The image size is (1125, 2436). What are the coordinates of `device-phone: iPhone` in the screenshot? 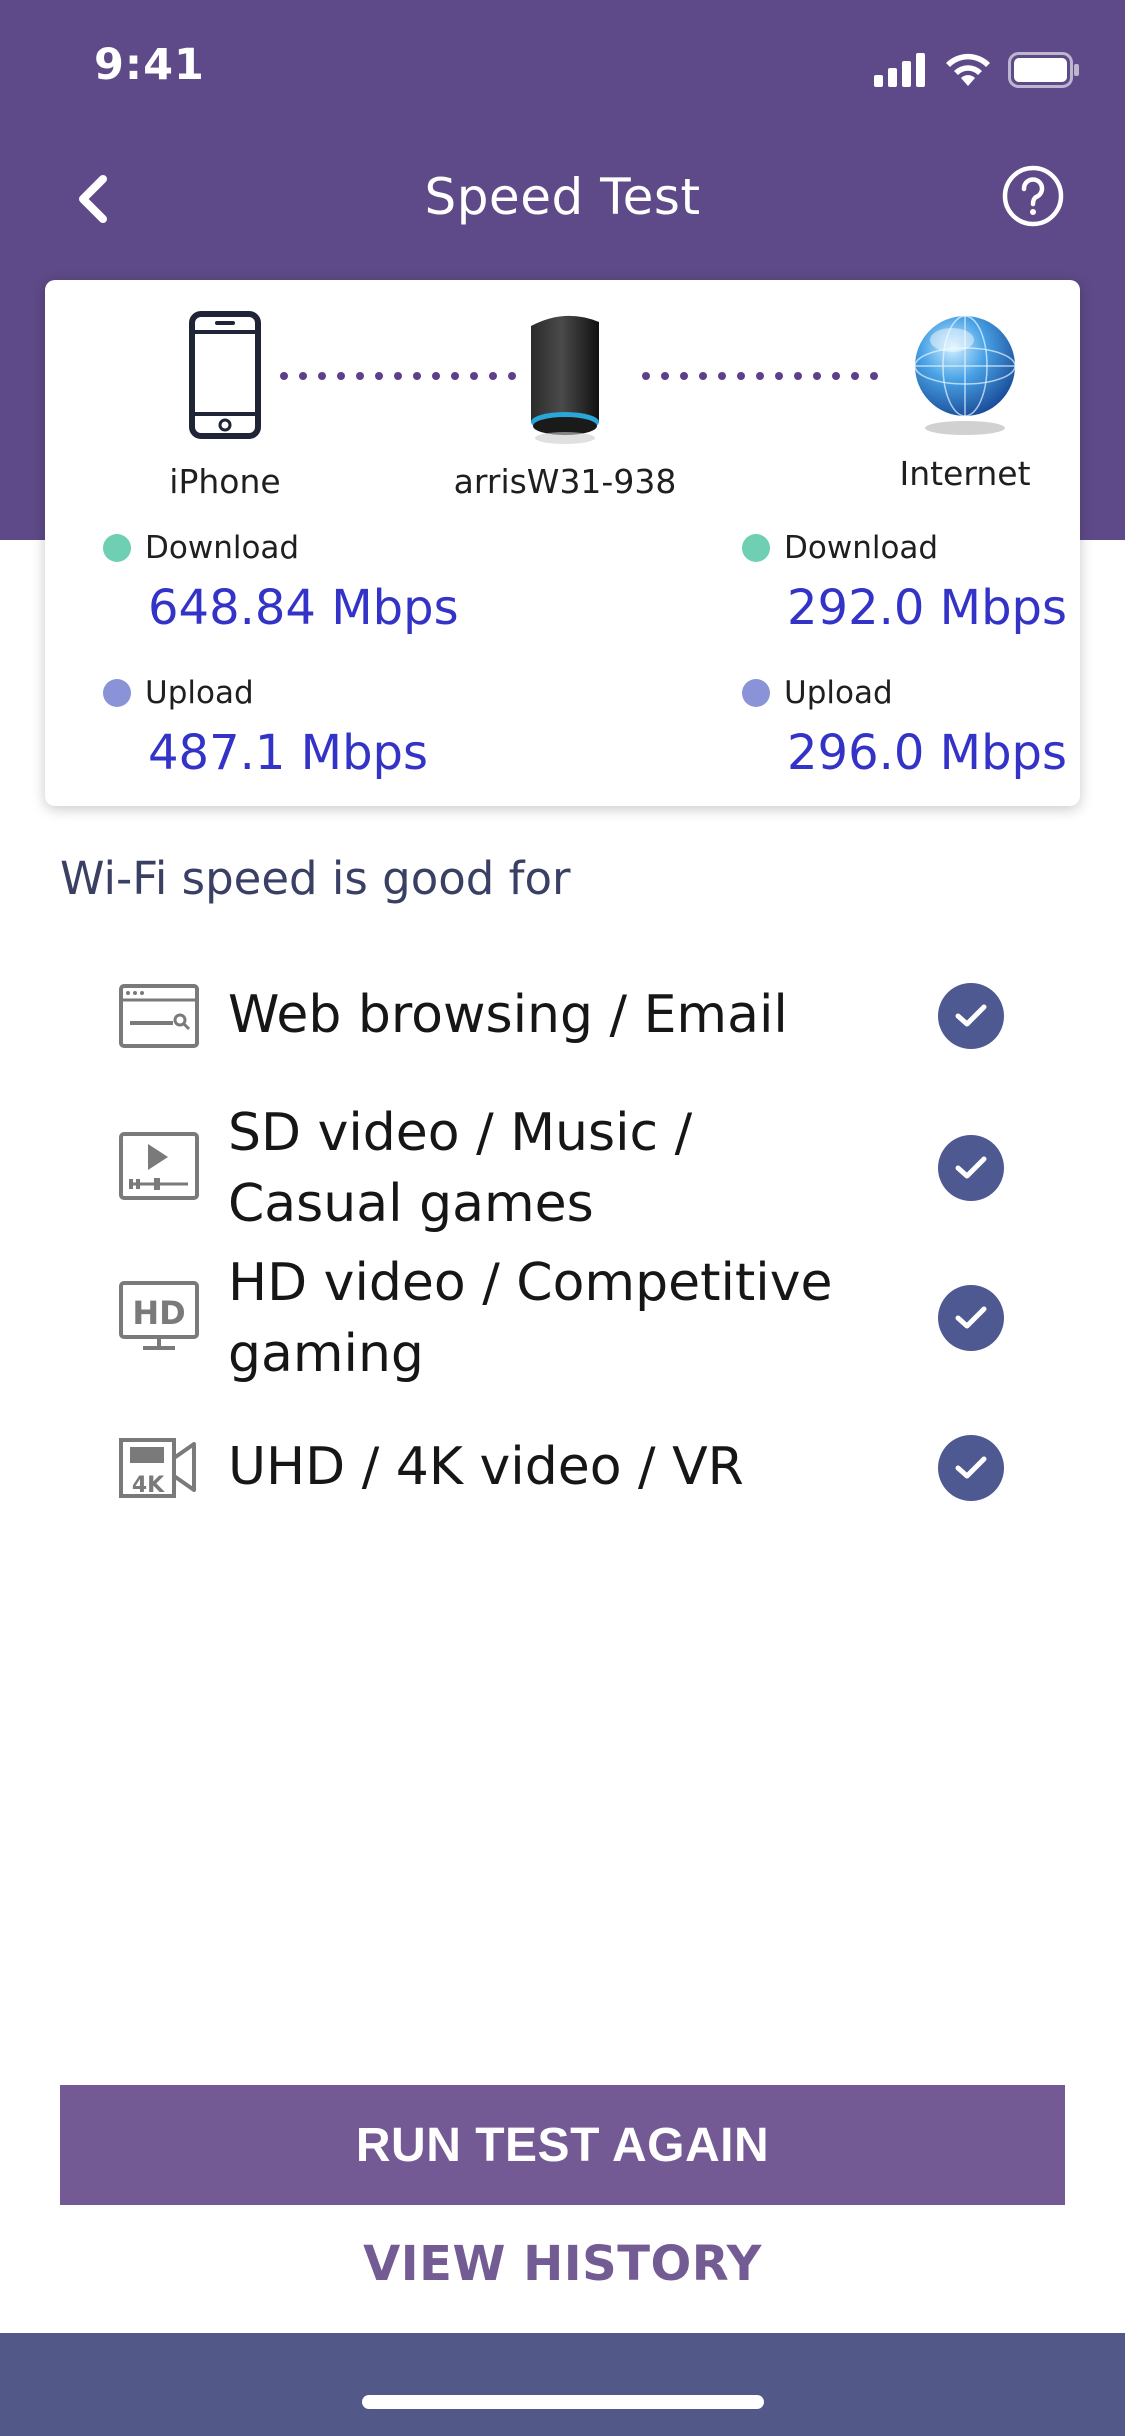 It's located at (225, 405).